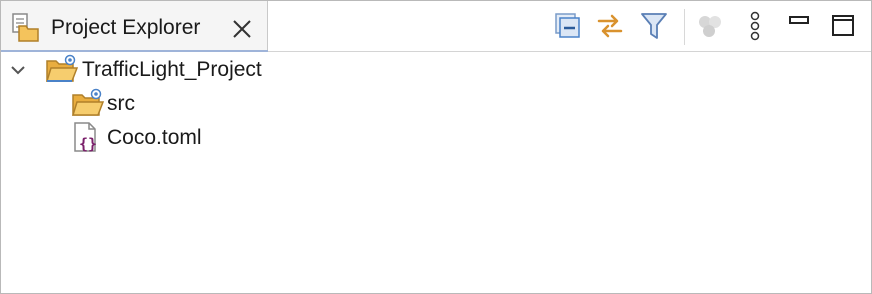  I want to click on toml-file-icon: {}, so click(87, 137).